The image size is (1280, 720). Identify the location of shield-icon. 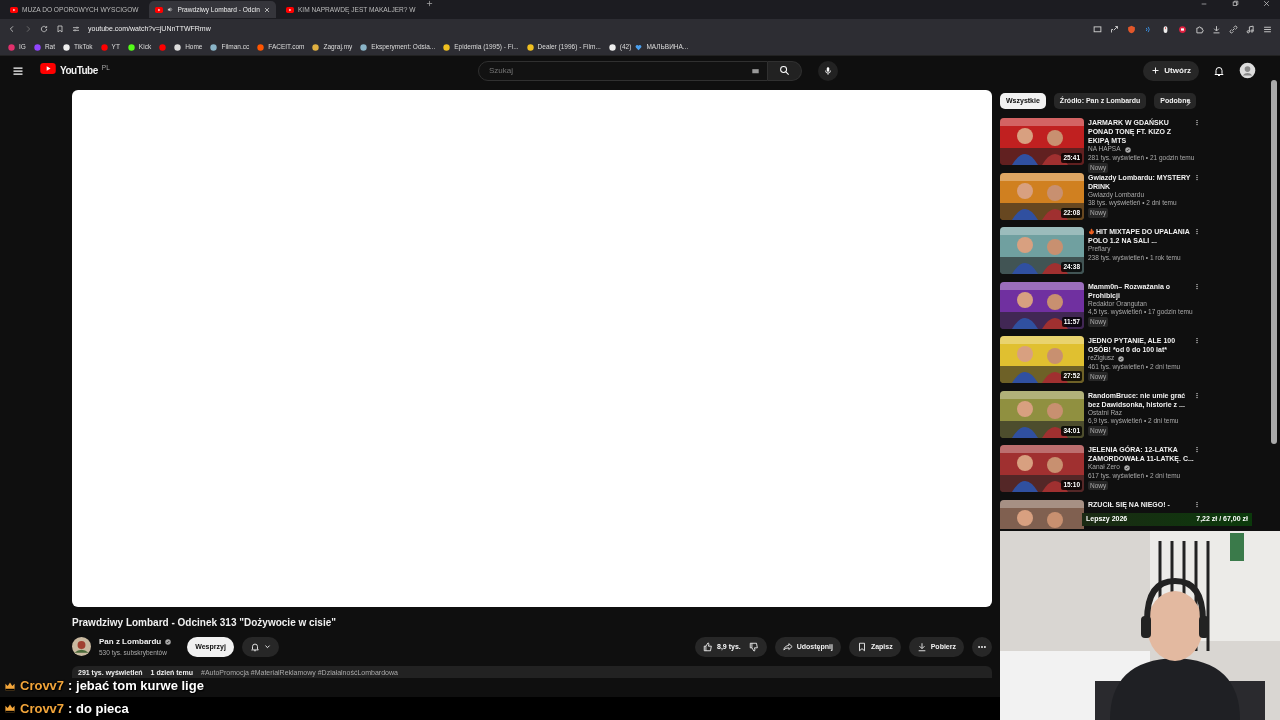
(1131, 29).